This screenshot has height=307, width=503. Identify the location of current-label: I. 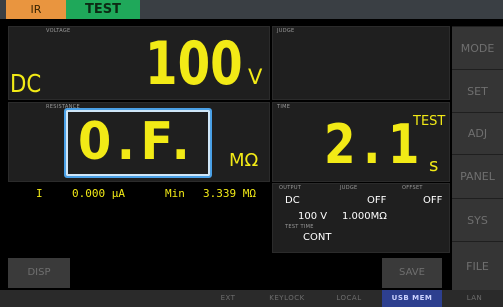
(39, 193).